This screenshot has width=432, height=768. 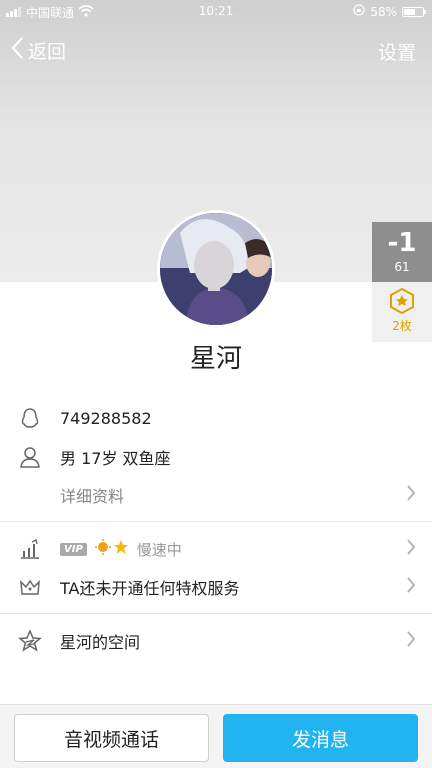 I want to click on basic-info-row: 男 17岁 双鱼座, so click(x=216, y=457).